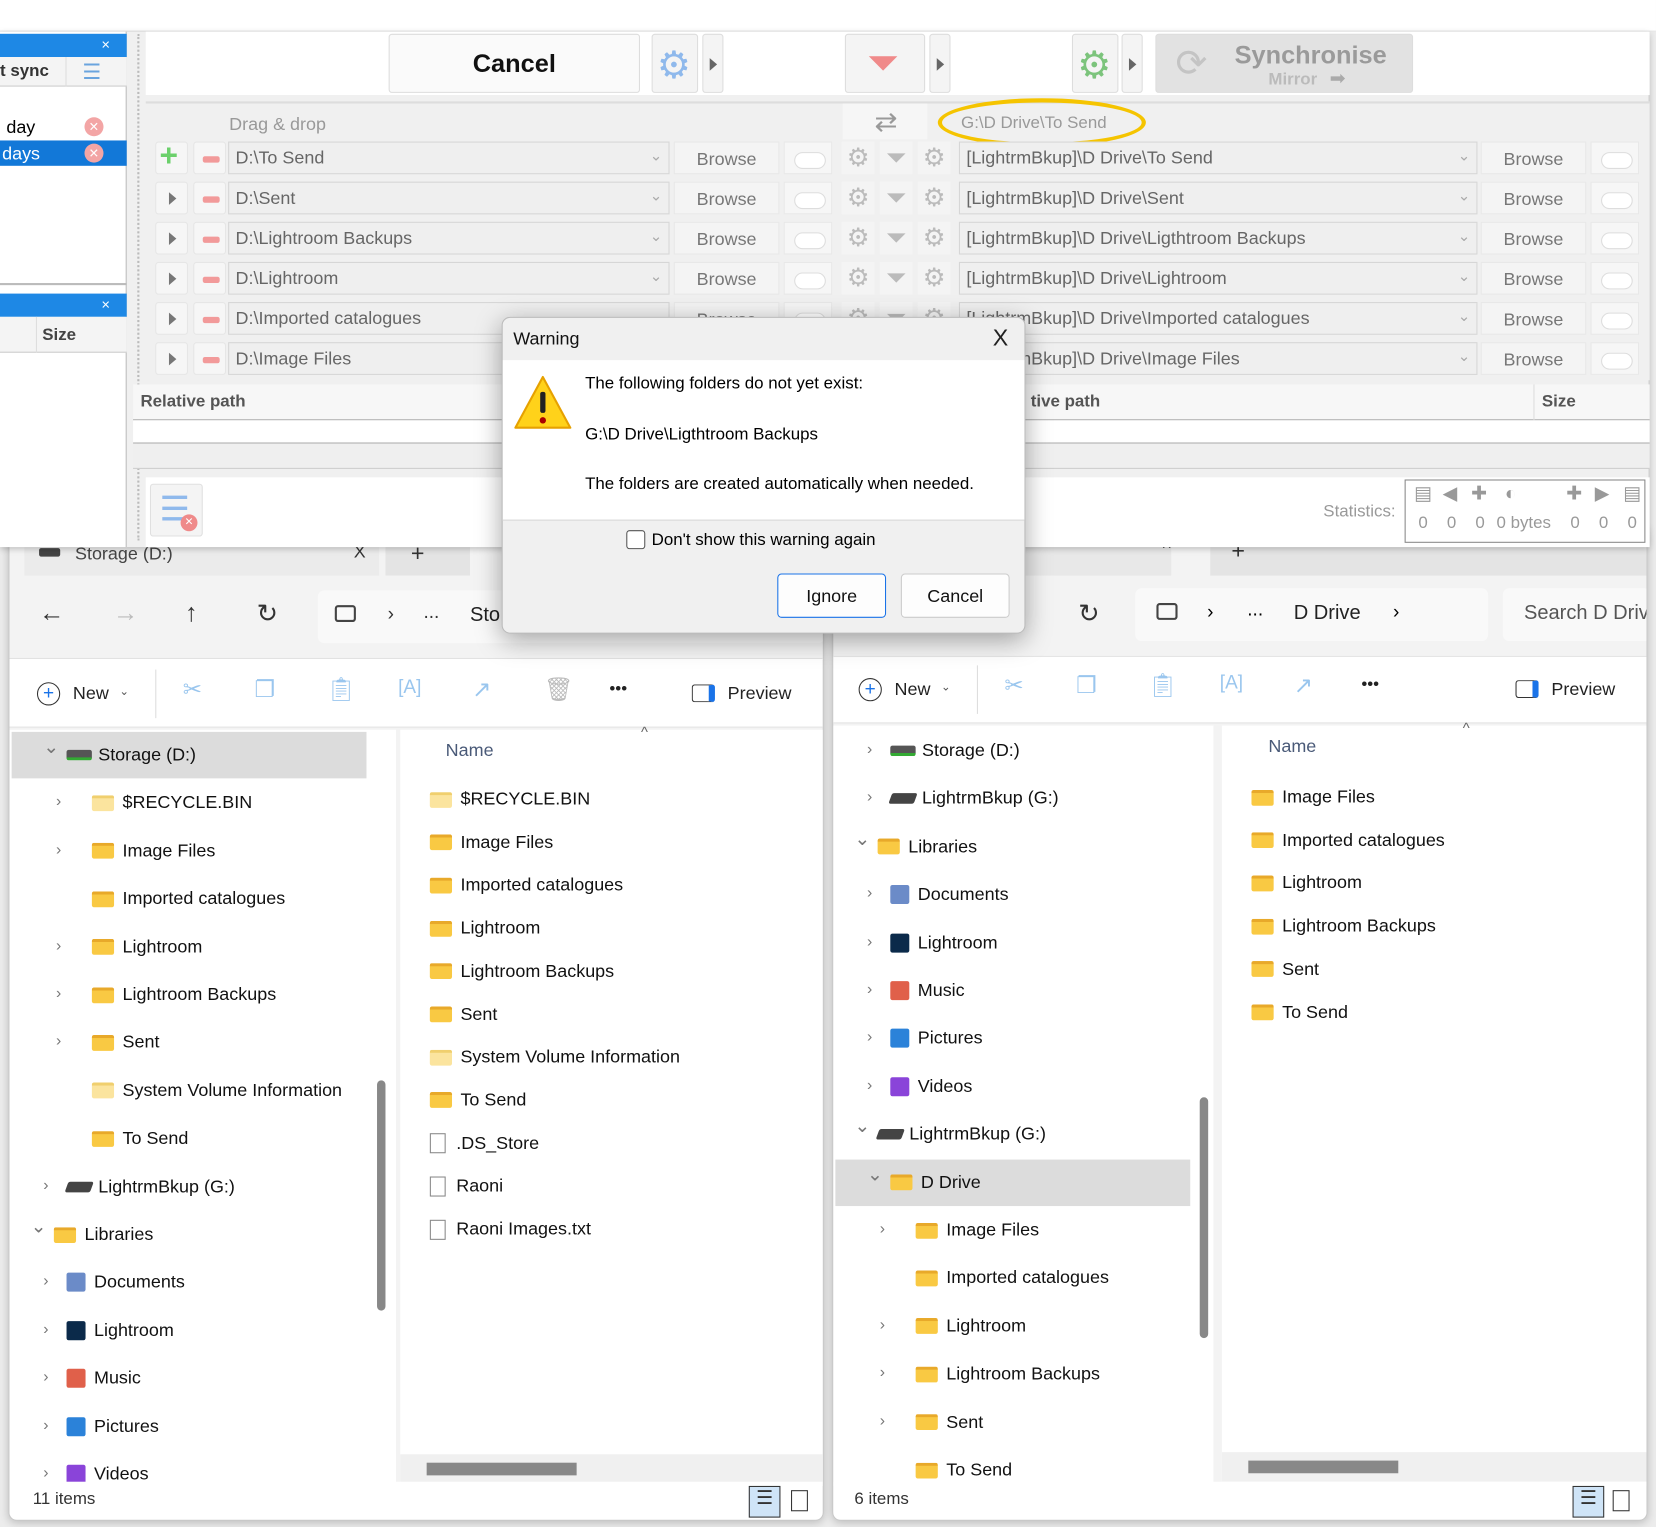 This screenshot has width=1656, height=1527. What do you see at coordinates (1218, 278) in the screenshot?
I see `right-folder-input: [LightrmBkup]\D Drive\Lightroom ⌄` at bounding box center [1218, 278].